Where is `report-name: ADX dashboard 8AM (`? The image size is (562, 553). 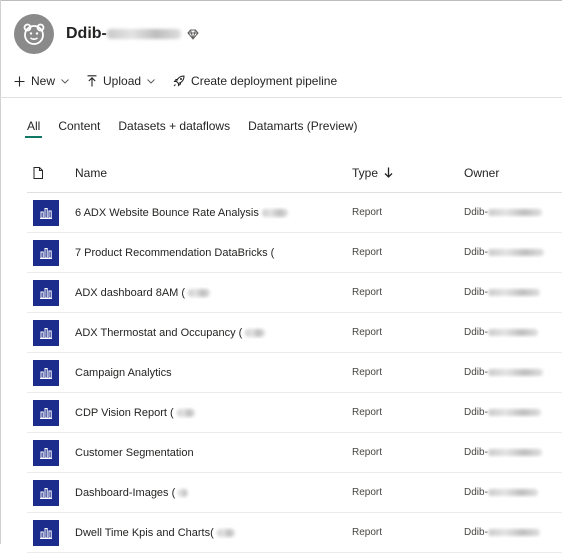 report-name: ADX dashboard 8AM ( is located at coordinates (213, 293).